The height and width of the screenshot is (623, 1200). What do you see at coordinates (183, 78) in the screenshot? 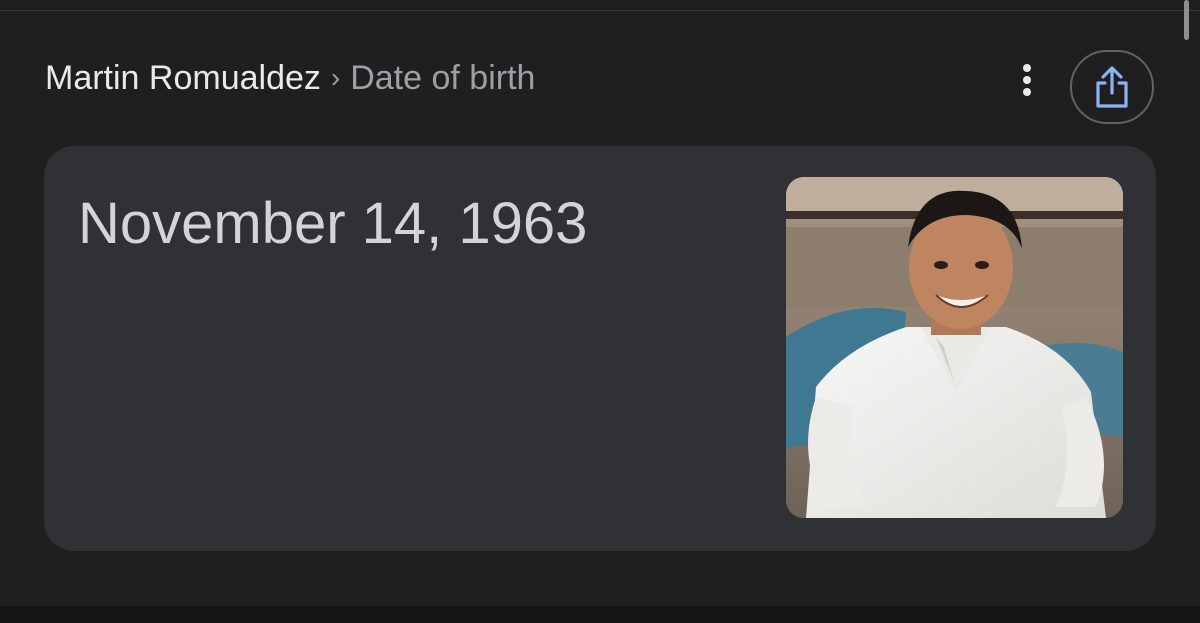
I see `breadcrumb-entity: Martin Romualdez` at bounding box center [183, 78].